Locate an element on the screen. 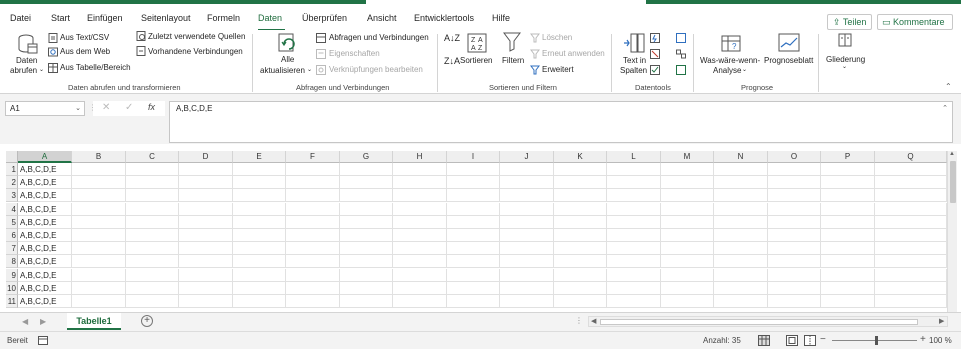  cell-a10: A,B,C,D,E is located at coordinates (45, 288).